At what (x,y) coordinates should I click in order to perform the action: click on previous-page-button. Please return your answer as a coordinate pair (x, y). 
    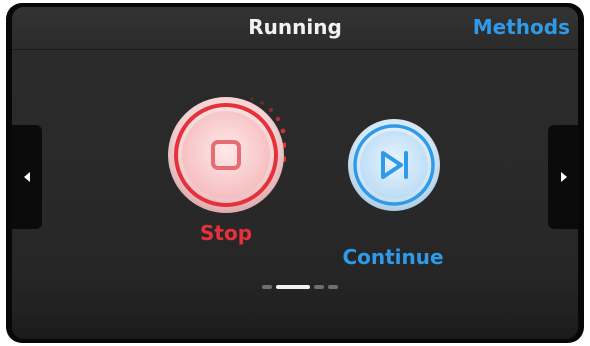
    Looking at the image, I should click on (27, 177).